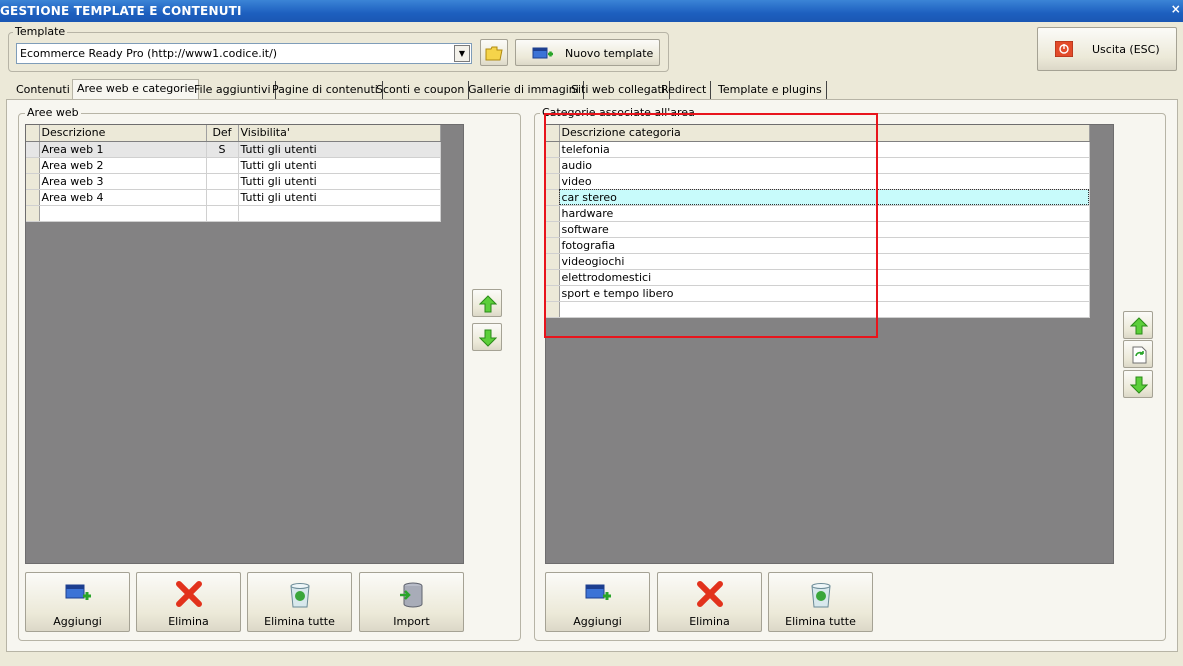 The height and width of the screenshot is (666, 1183). I want to click on chevron-down-icon: ▼, so click(462, 53).